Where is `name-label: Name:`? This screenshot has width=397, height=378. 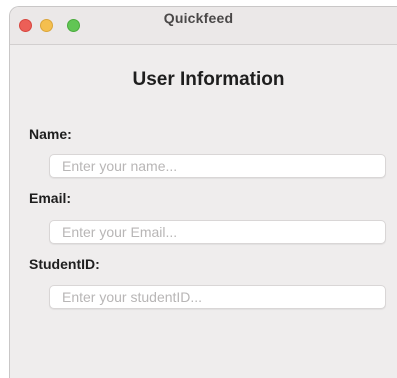
name-label: Name: is located at coordinates (50, 134).